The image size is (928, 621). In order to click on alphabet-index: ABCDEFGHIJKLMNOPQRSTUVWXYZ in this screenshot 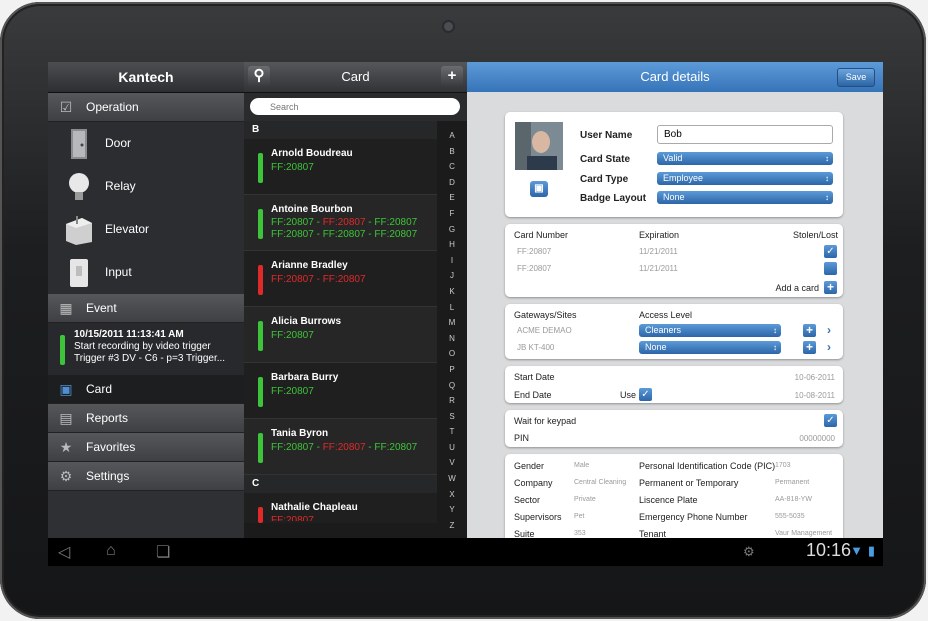, I will do `click(452, 330)`.